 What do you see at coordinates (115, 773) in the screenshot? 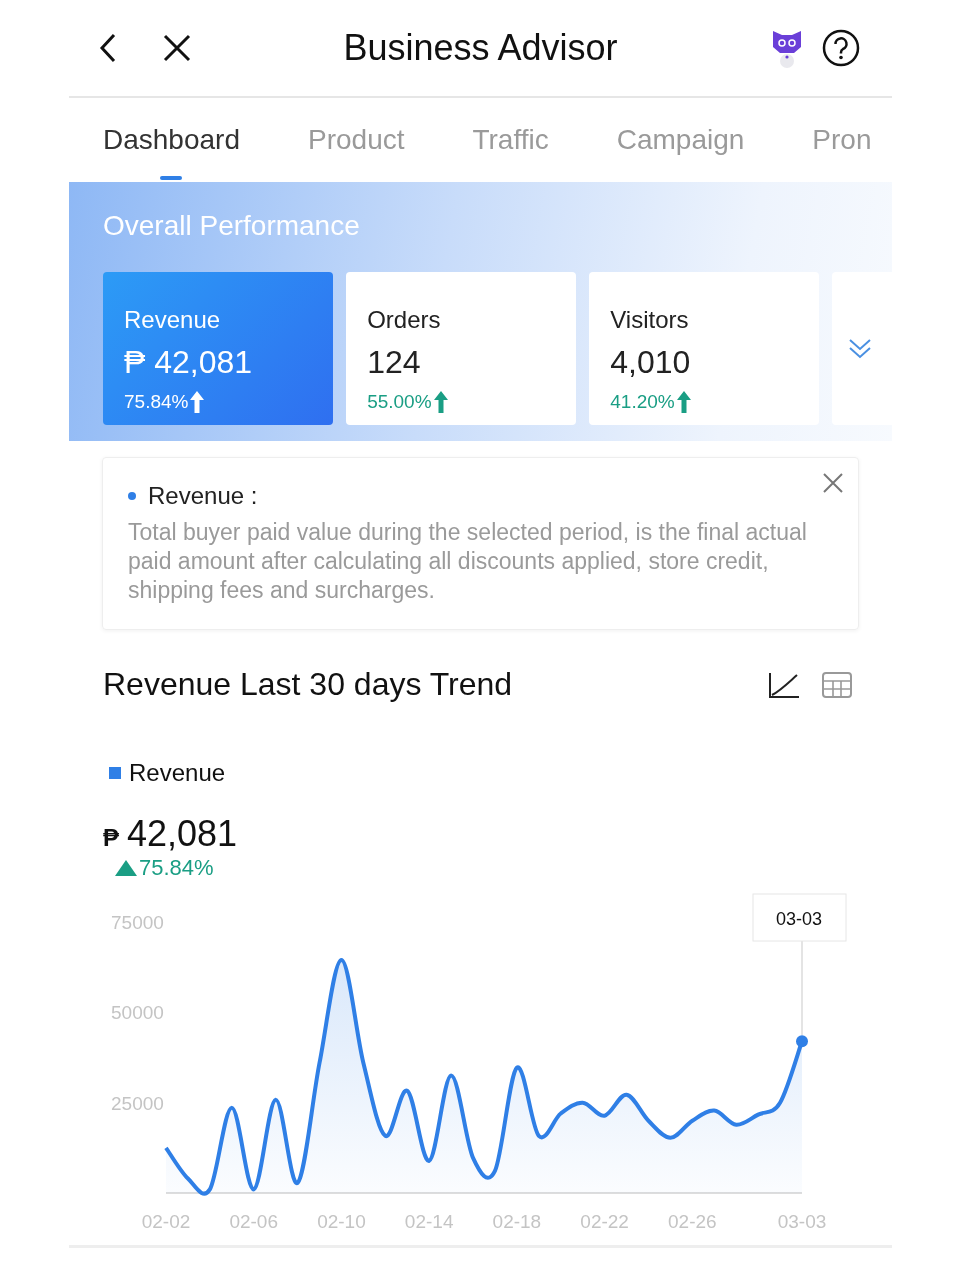
I see `legend-swatch` at bounding box center [115, 773].